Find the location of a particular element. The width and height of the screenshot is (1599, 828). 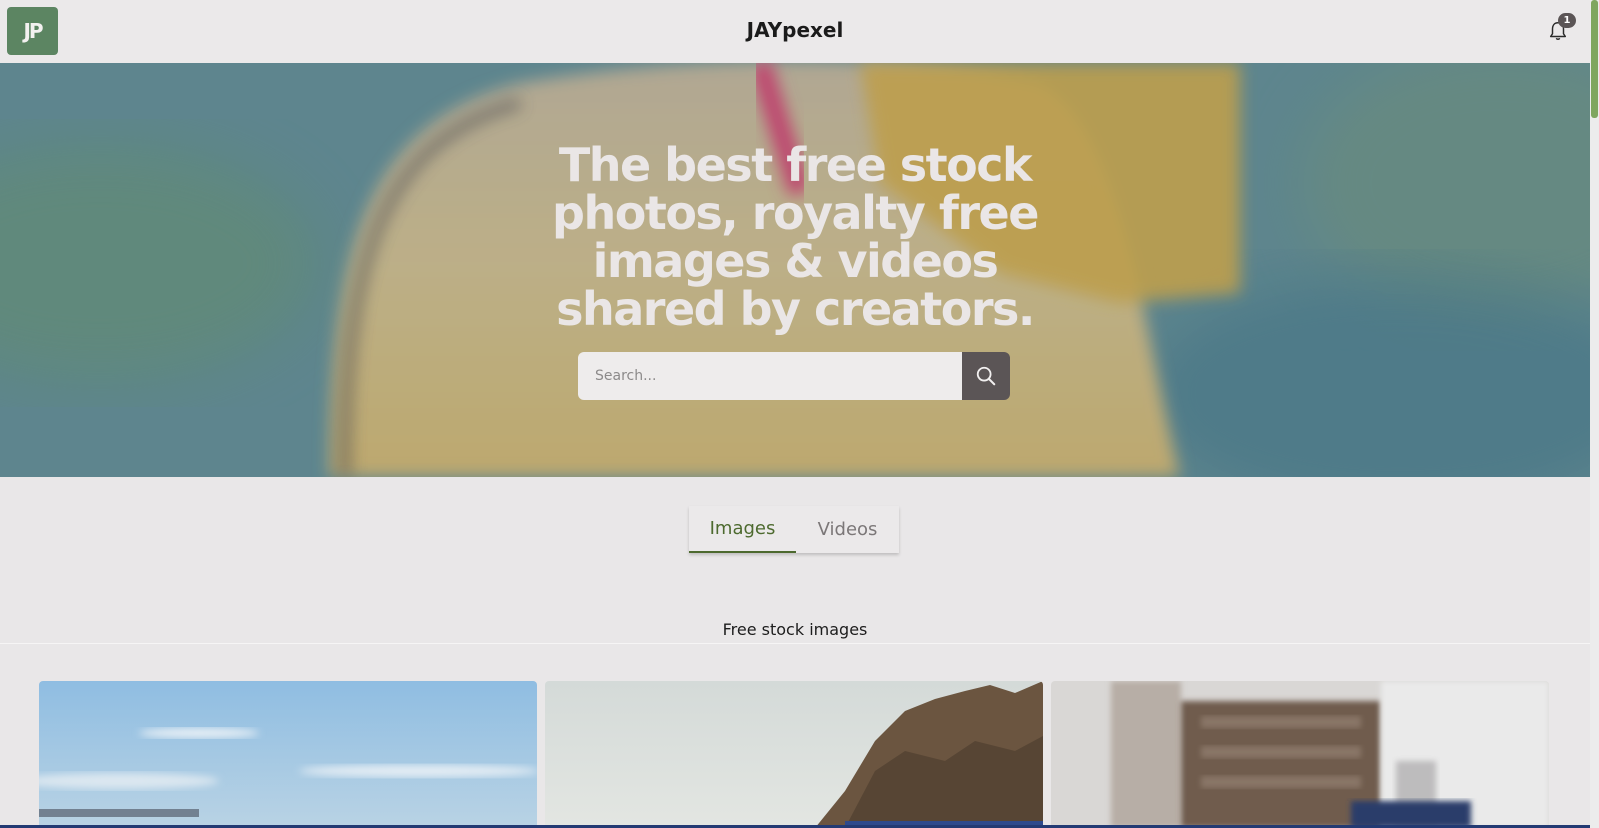

city-building-image is located at coordinates (1300, 754).